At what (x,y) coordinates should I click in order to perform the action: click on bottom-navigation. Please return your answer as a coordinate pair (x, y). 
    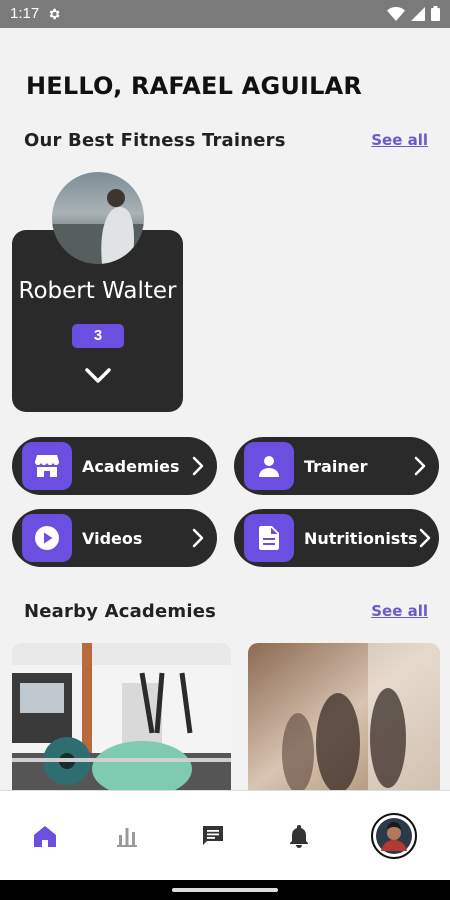
    Looking at the image, I should click on (225, 835).